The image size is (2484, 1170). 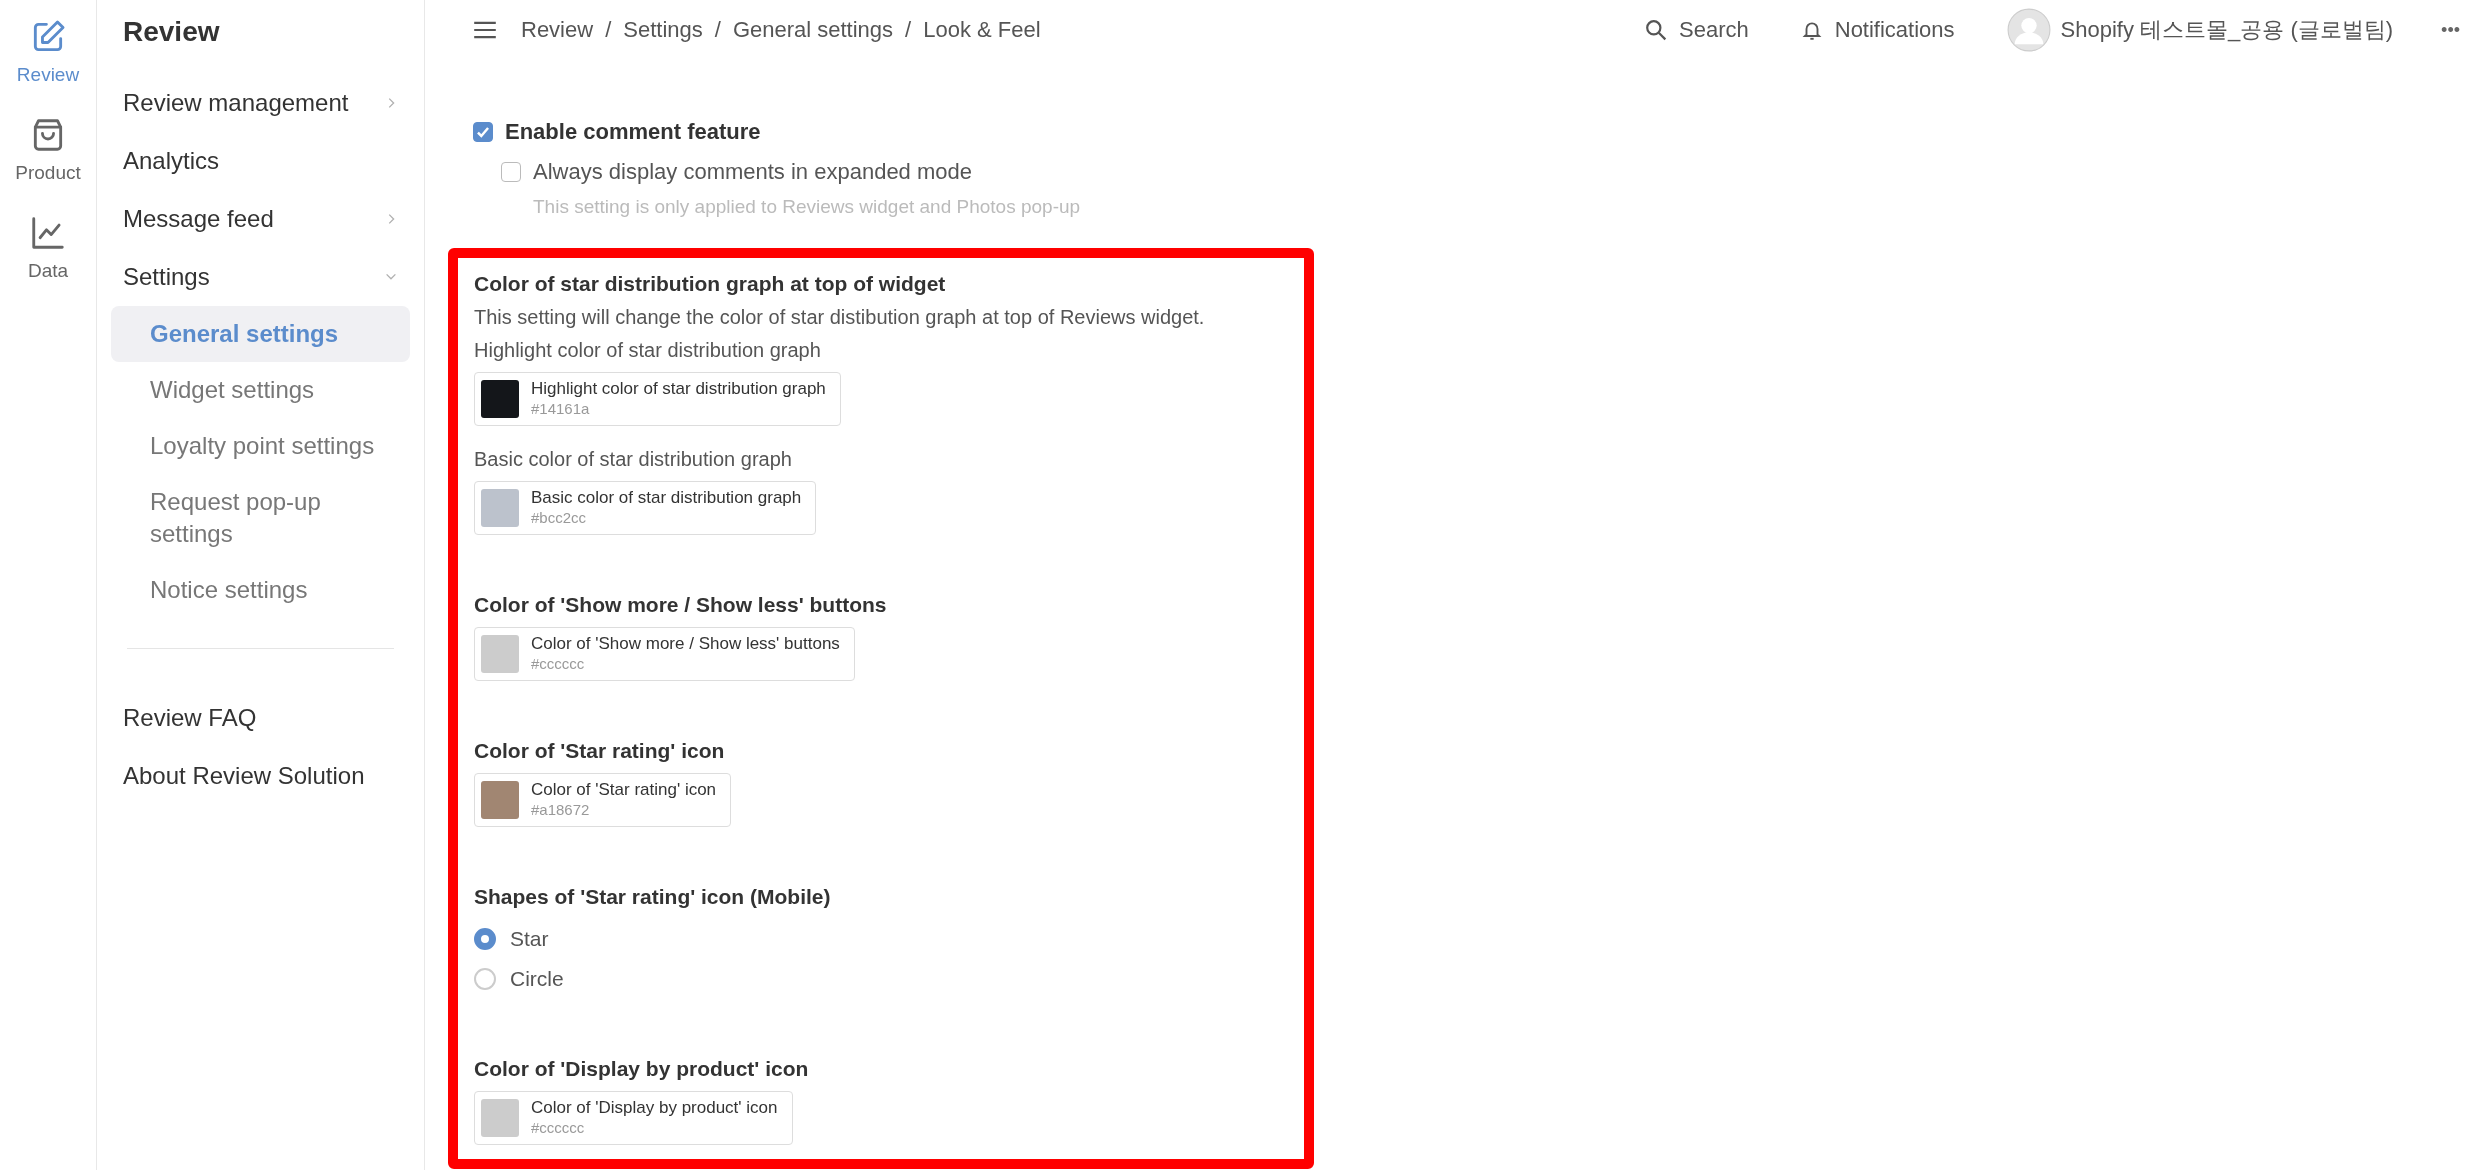 I want to click on section-title: Color of 'Star rating' icon, so click(x=600, y=751).